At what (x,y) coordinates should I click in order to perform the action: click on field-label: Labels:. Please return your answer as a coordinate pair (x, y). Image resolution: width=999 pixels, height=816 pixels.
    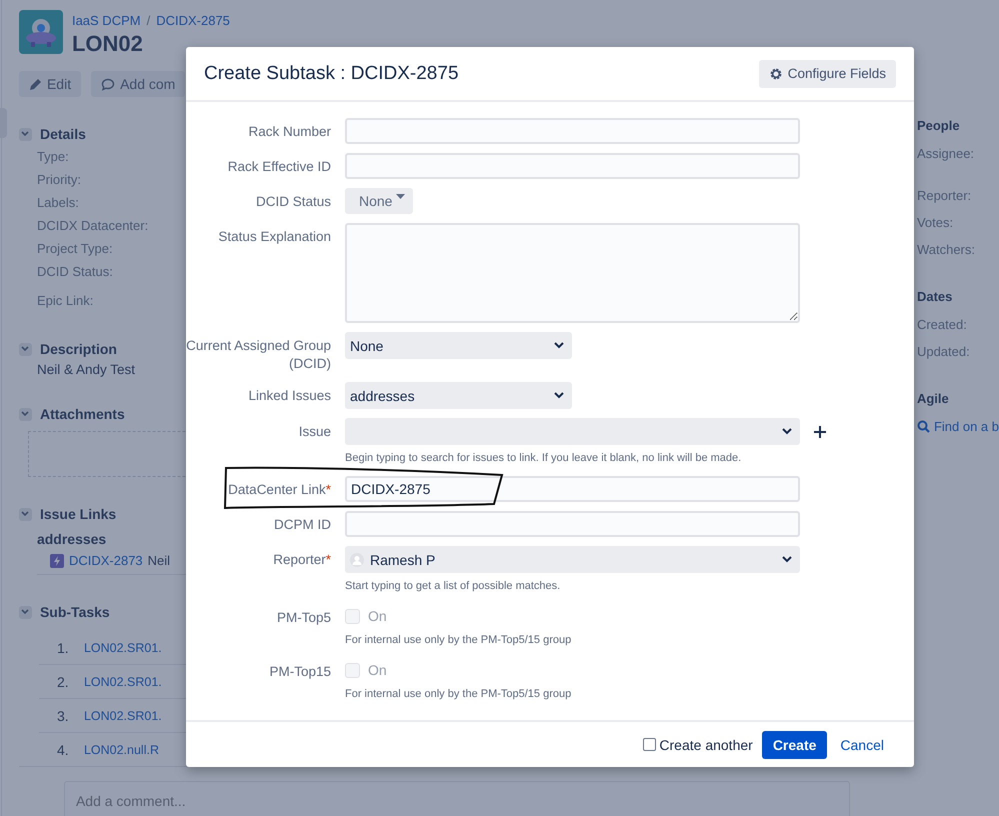
    Looking at the image, I should click on (57, 203).